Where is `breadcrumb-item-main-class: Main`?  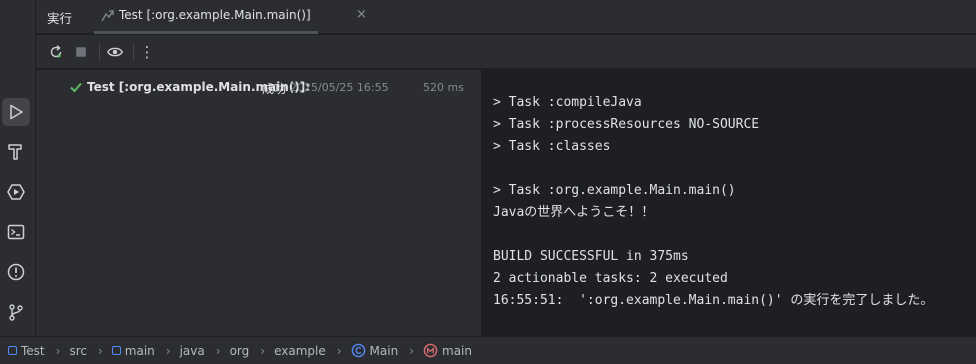
breadcrumb-item-main-class: Main is located at coordinates (374, 350).